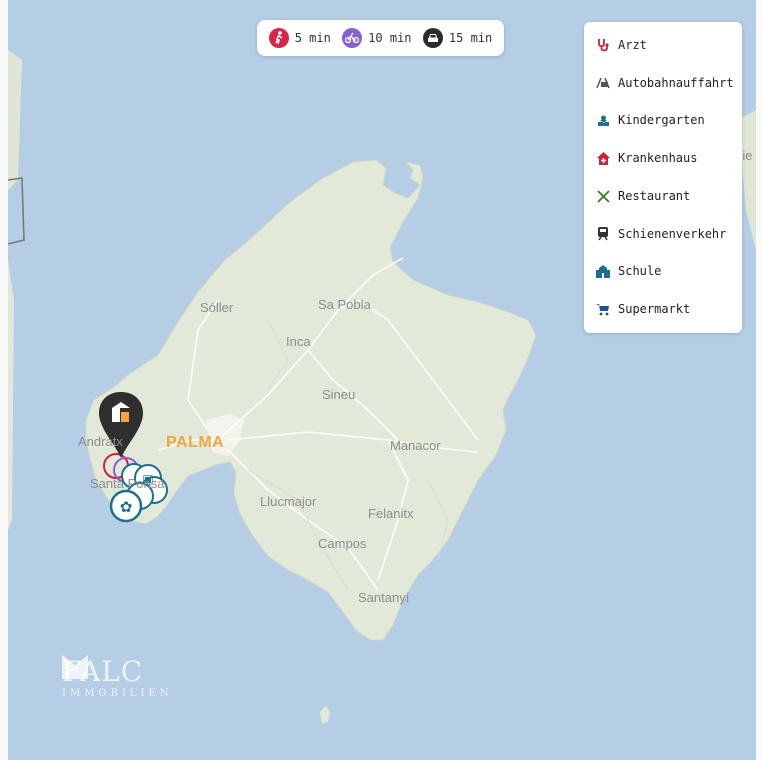 This screenshot has width=761, height=760. Describe the element at coordinates (117, 677) in the screenshot. I see `falc-logo: FALC IMMOBILIEN` at that location.